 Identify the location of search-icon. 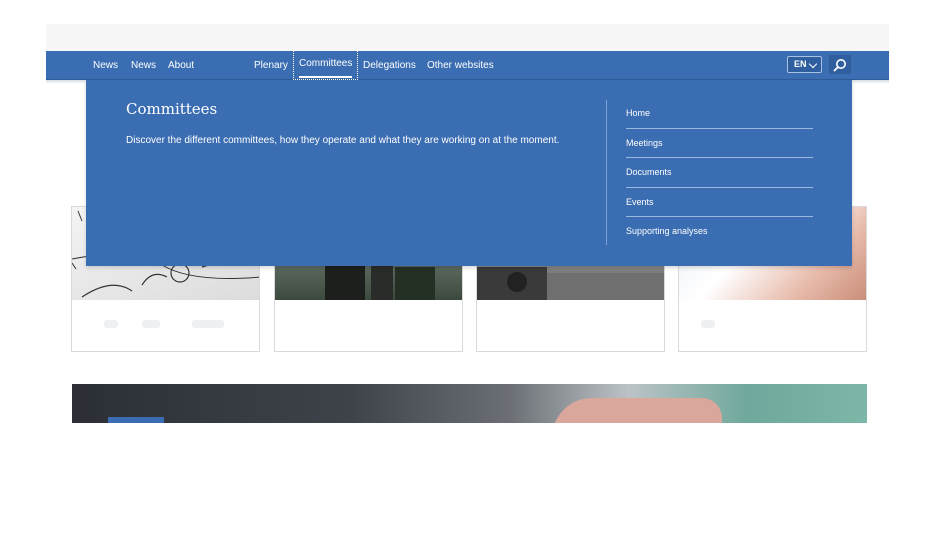
(839, 65).